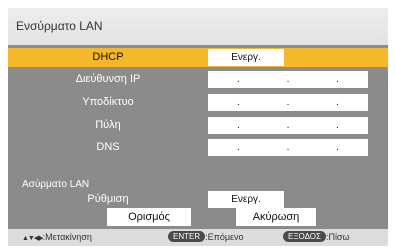 Image resolution: width=396 pixels, height=247 pixels. Describe the element at coordinates (299, 125) in the screenshot. I see `gateway-value: . . .` at that location.